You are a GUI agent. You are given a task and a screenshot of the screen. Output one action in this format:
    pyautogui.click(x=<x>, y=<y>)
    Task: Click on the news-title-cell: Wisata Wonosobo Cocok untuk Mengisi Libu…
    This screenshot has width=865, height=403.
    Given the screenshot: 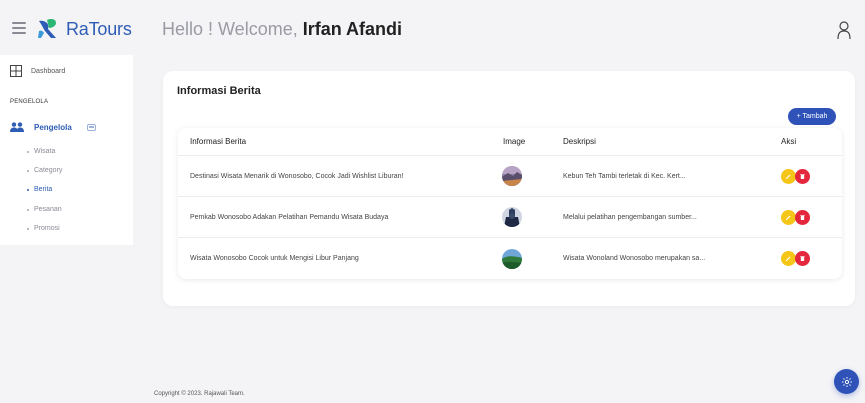 What is the action you would take?
    pyautogui.click(x=274, y=258)
    